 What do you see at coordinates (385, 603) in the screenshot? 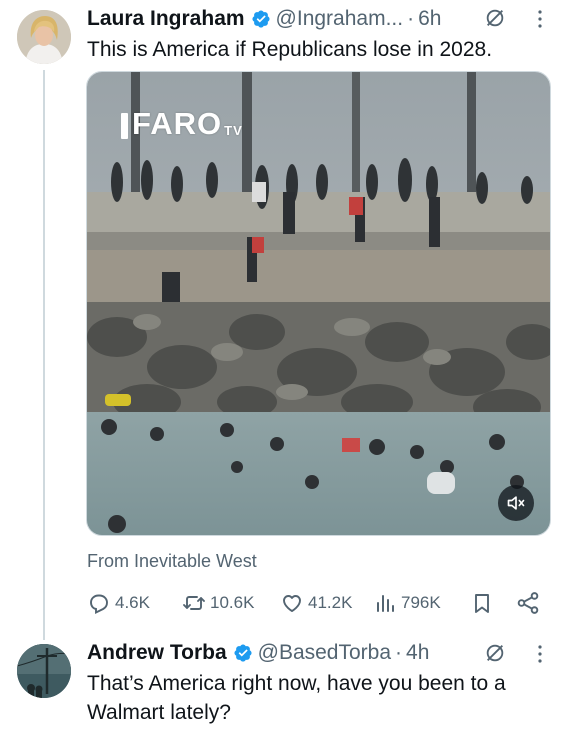
I see `views-chart-icon` at bounding box center [385, 603].